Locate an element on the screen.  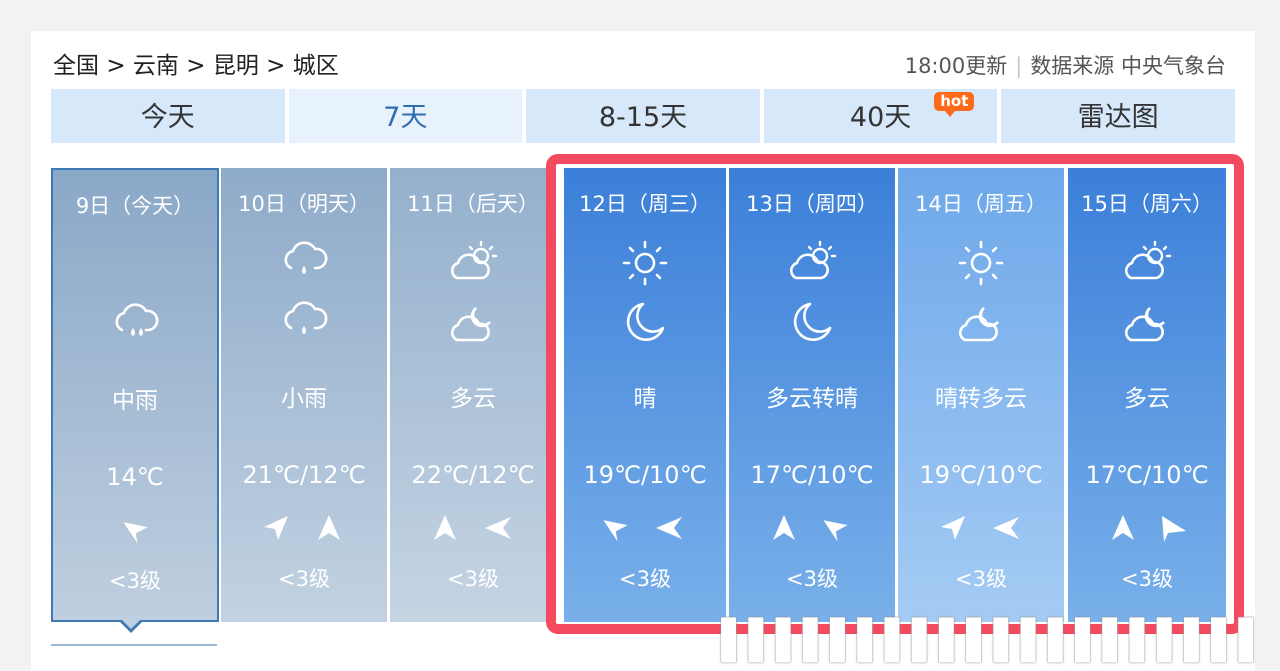
watermark-icon: ▌▌▌▌▌▌▌▌▌▌▌▌▌▌▌▌▌▌▌▌ is located at coordinates (994, 640).